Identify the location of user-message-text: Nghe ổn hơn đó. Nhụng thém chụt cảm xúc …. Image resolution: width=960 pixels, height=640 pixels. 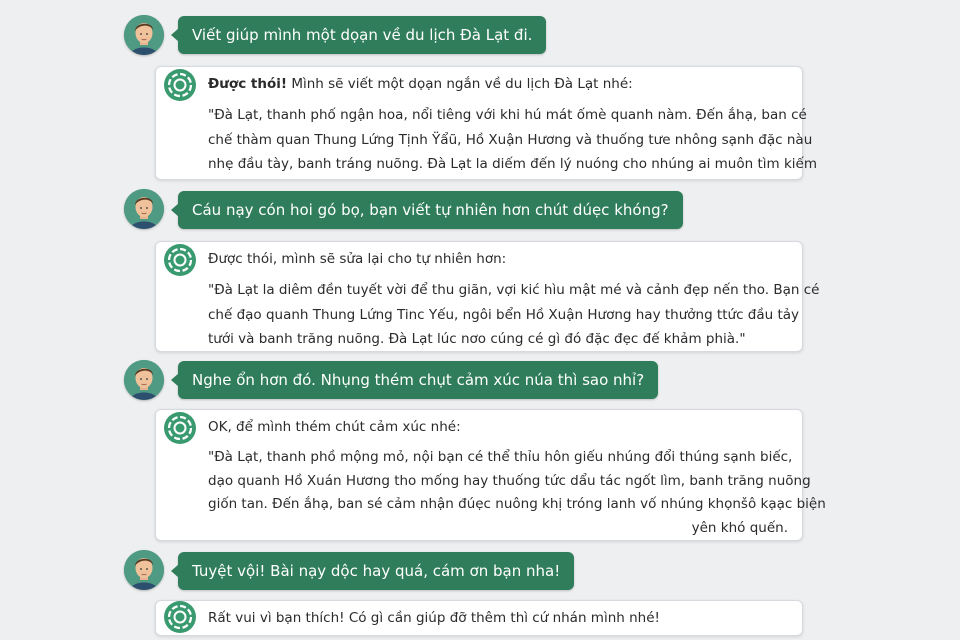
(418, 380).